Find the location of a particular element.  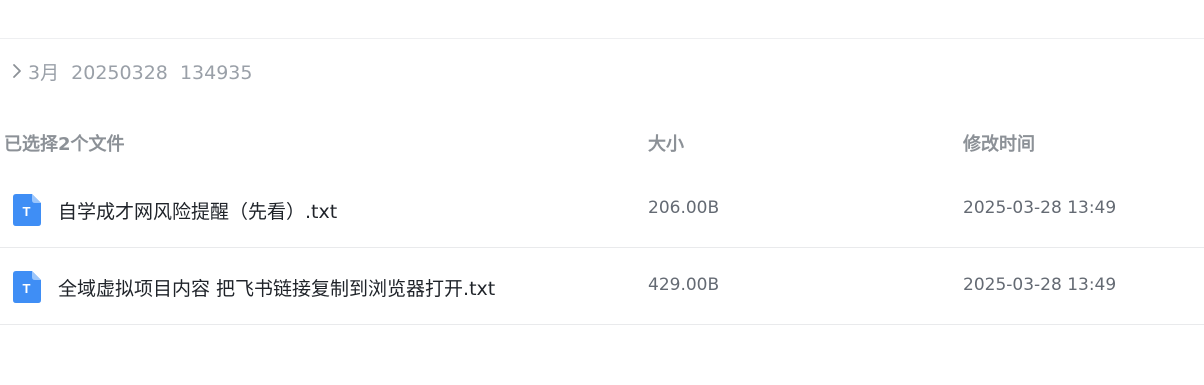

file-size: 429.00B is located at coordinates (684, 285).